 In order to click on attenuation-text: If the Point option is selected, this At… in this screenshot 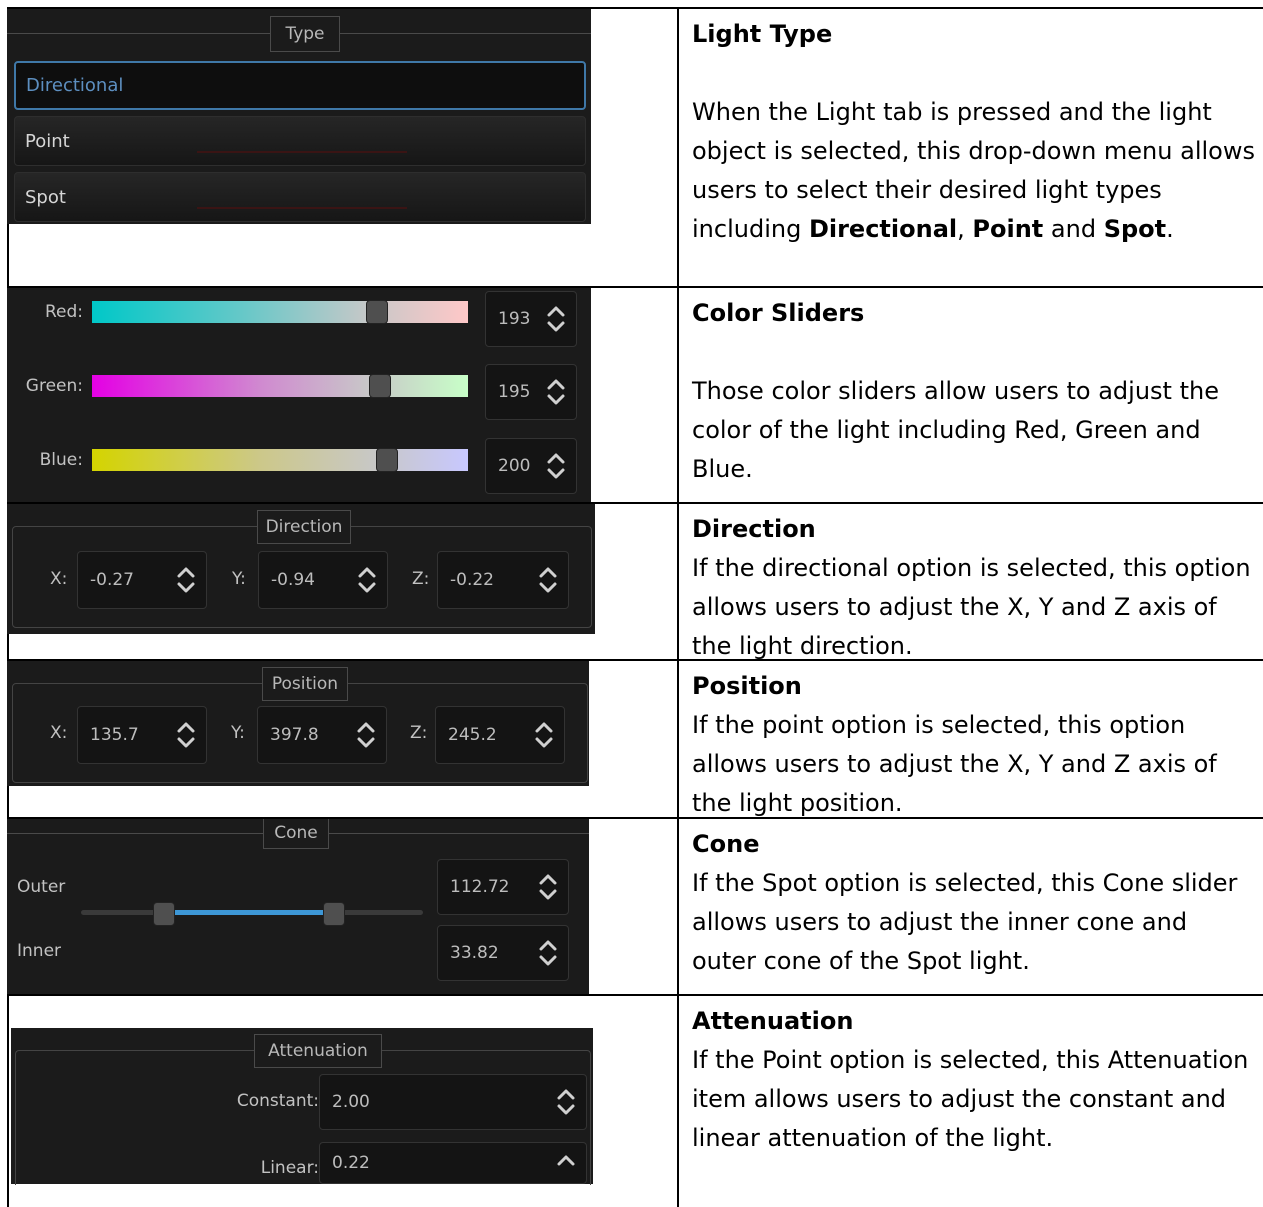, I will do `click(970, 1099)`.